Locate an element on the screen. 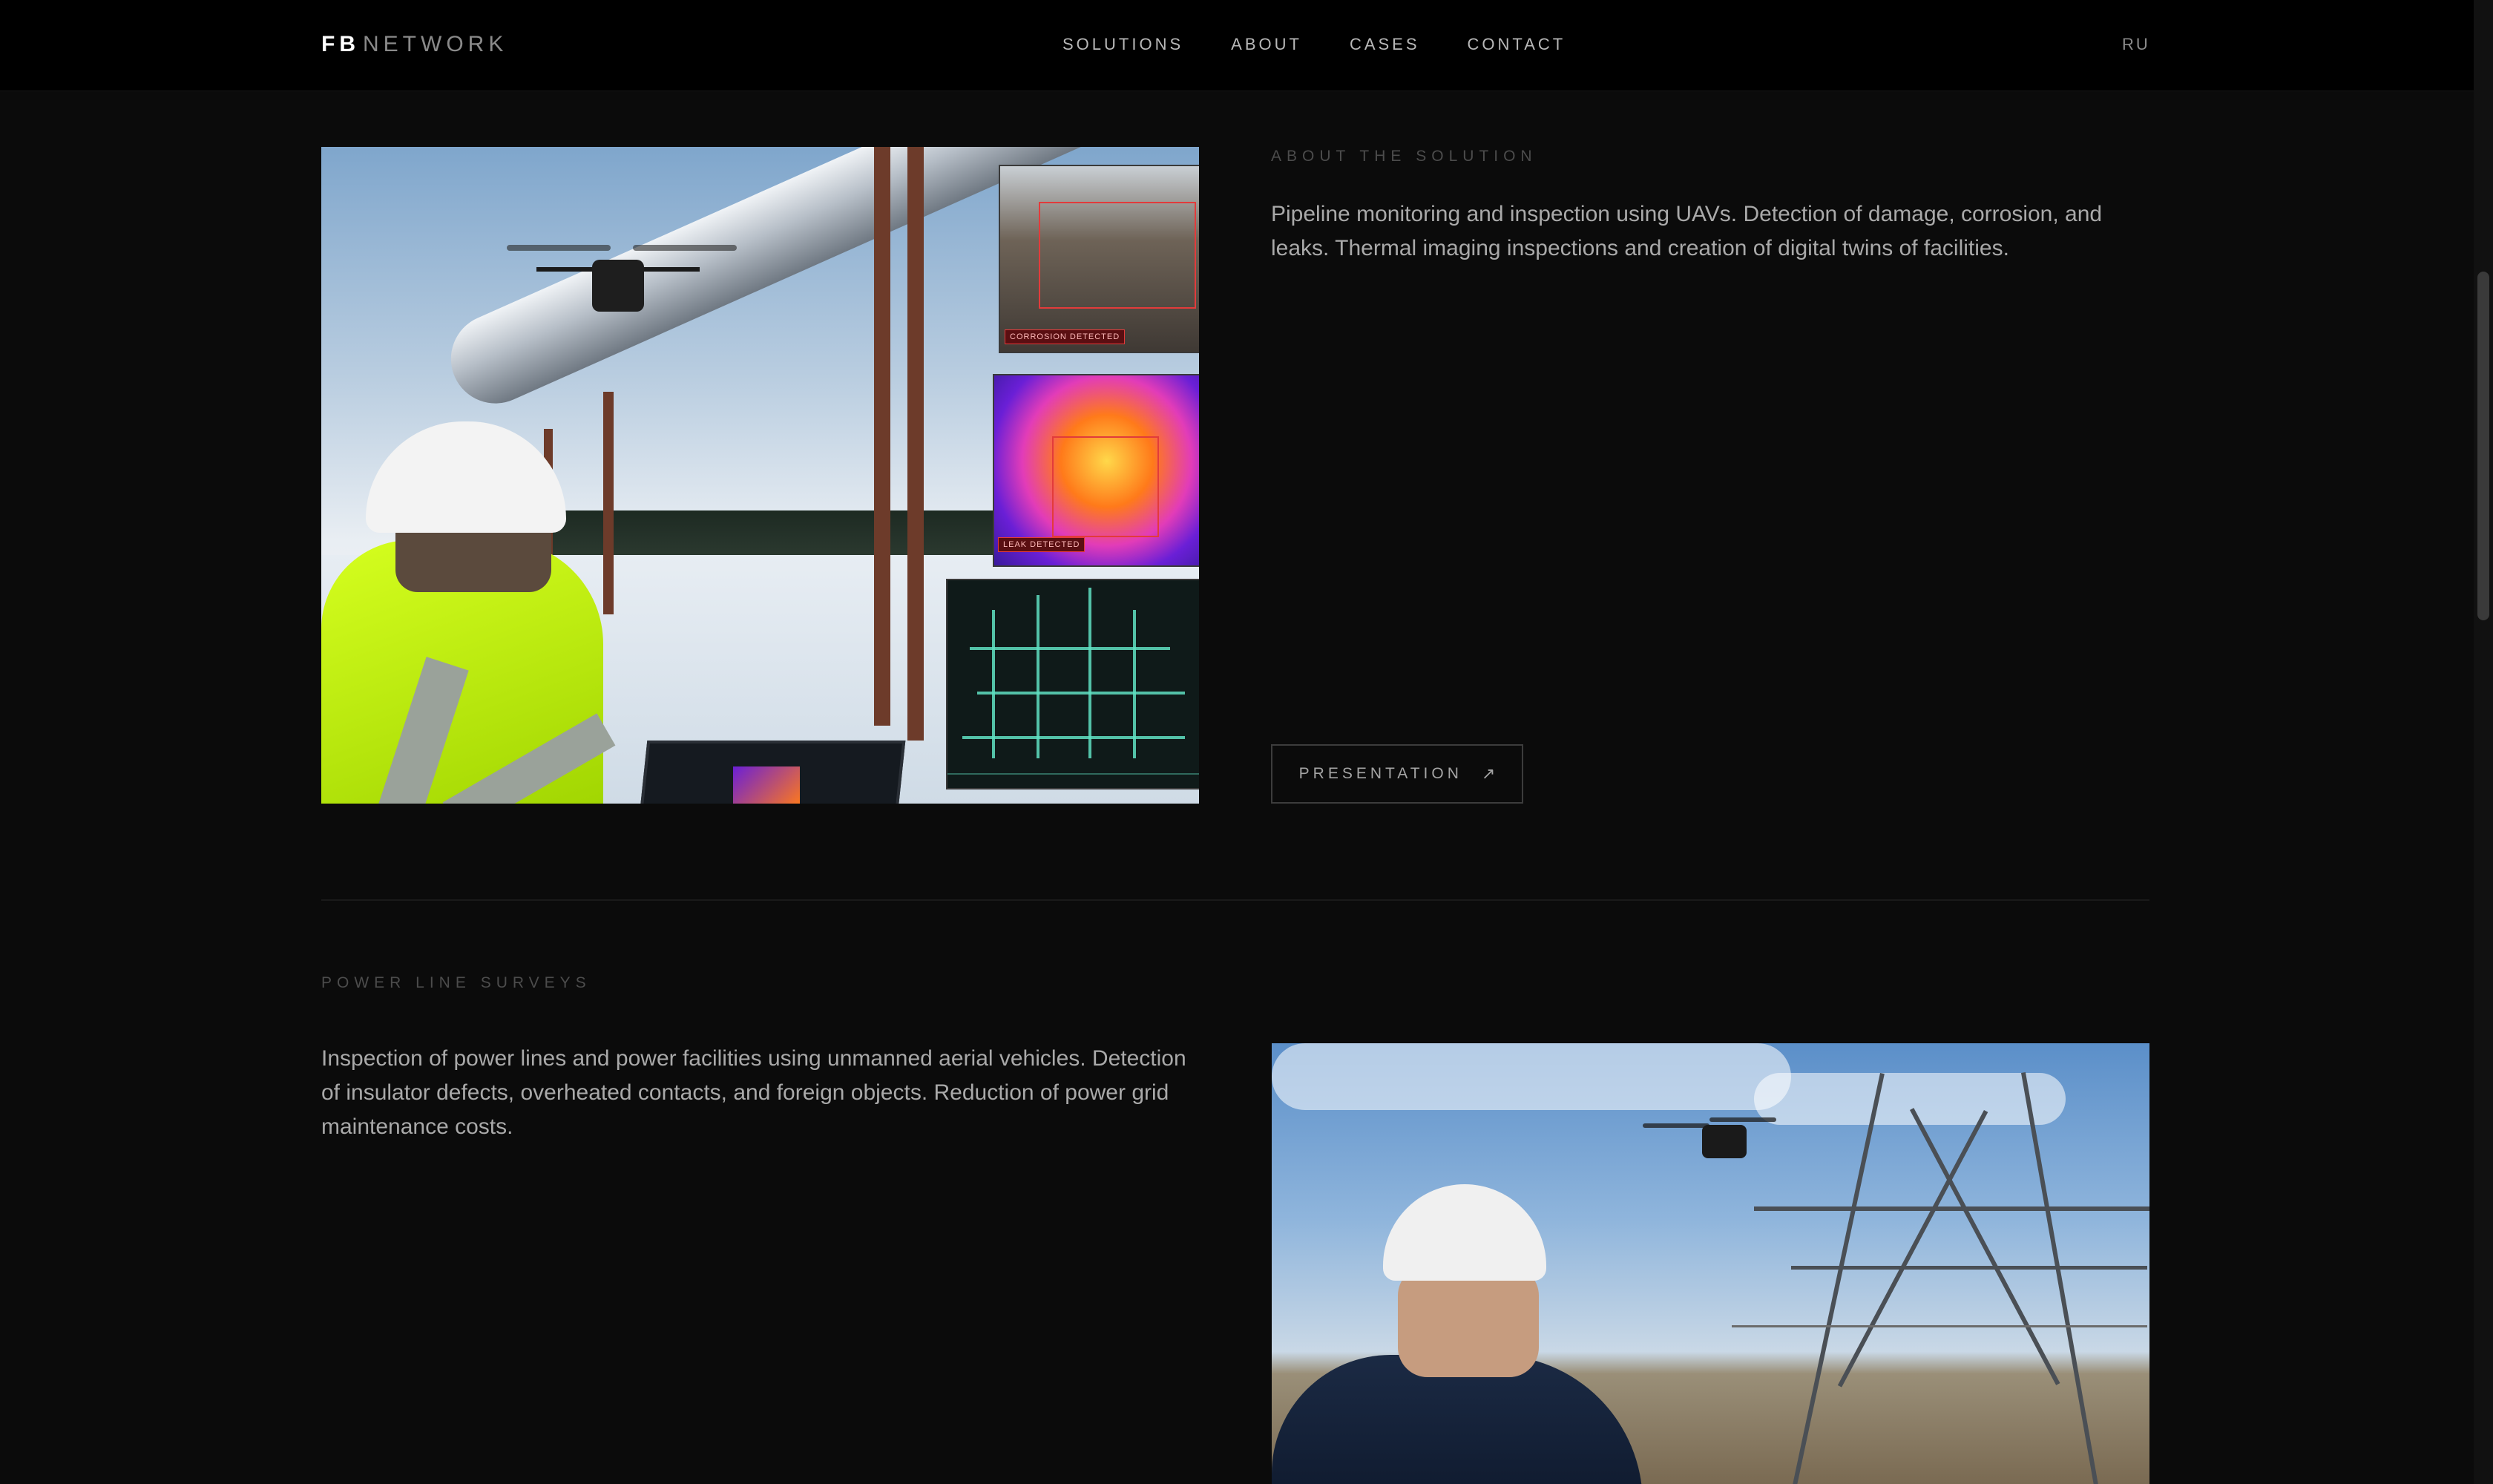 The height and width of the screenshot is (1484, 2493). nav-item-about: ABOUT is located at coordinates (1266, 44).